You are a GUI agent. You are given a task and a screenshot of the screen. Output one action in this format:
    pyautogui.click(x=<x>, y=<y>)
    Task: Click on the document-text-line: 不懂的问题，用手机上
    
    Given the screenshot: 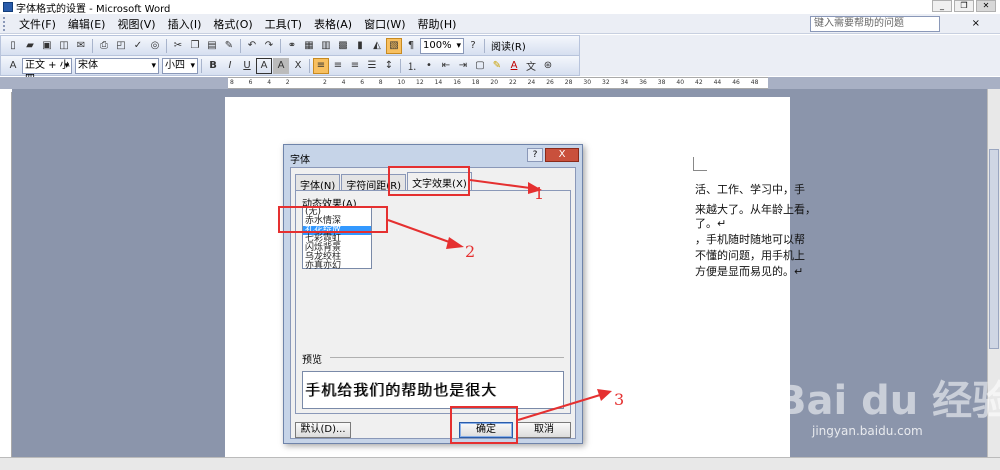 What is the action you would take?
    pyautogui.click(x=750, y=255)
    